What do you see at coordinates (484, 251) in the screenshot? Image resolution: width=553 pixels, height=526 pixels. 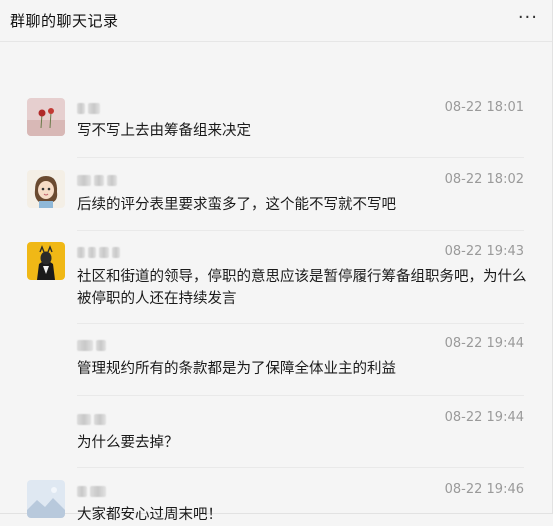 I see `message-timestamp: 08-22 19:43` at bounding box center [484, 251].